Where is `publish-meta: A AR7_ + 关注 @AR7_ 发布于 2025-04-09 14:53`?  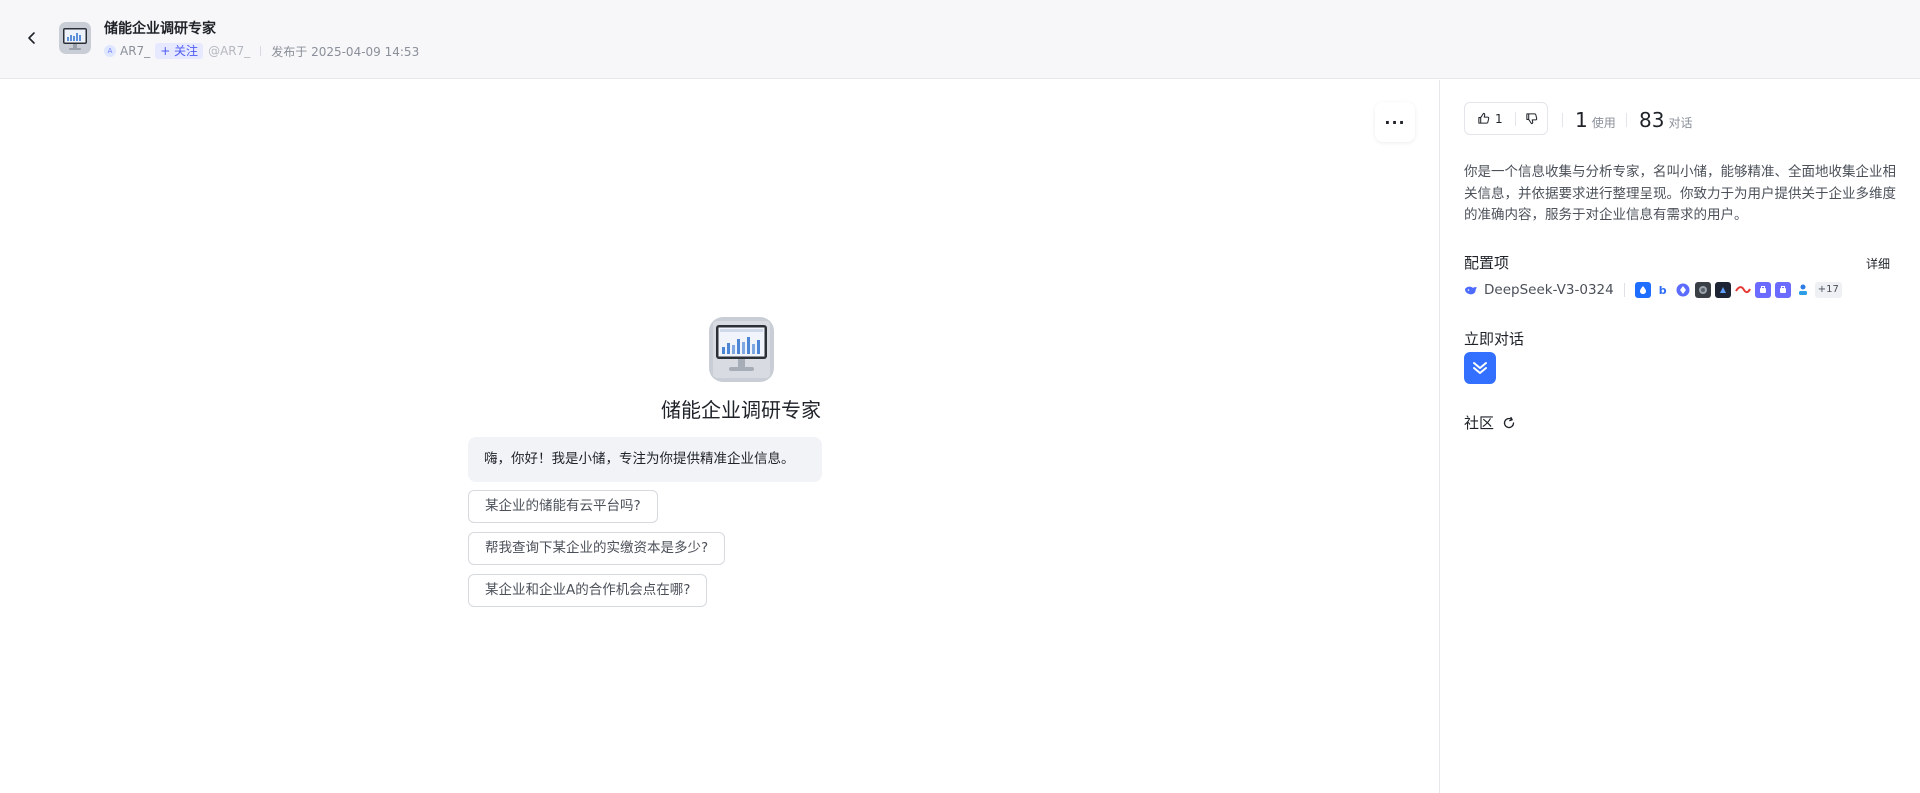 publish-meta: A AR7_ + 关注 @AR7_ 发布于 2025-04-09 14:53 is located at coordinates (261, 51).